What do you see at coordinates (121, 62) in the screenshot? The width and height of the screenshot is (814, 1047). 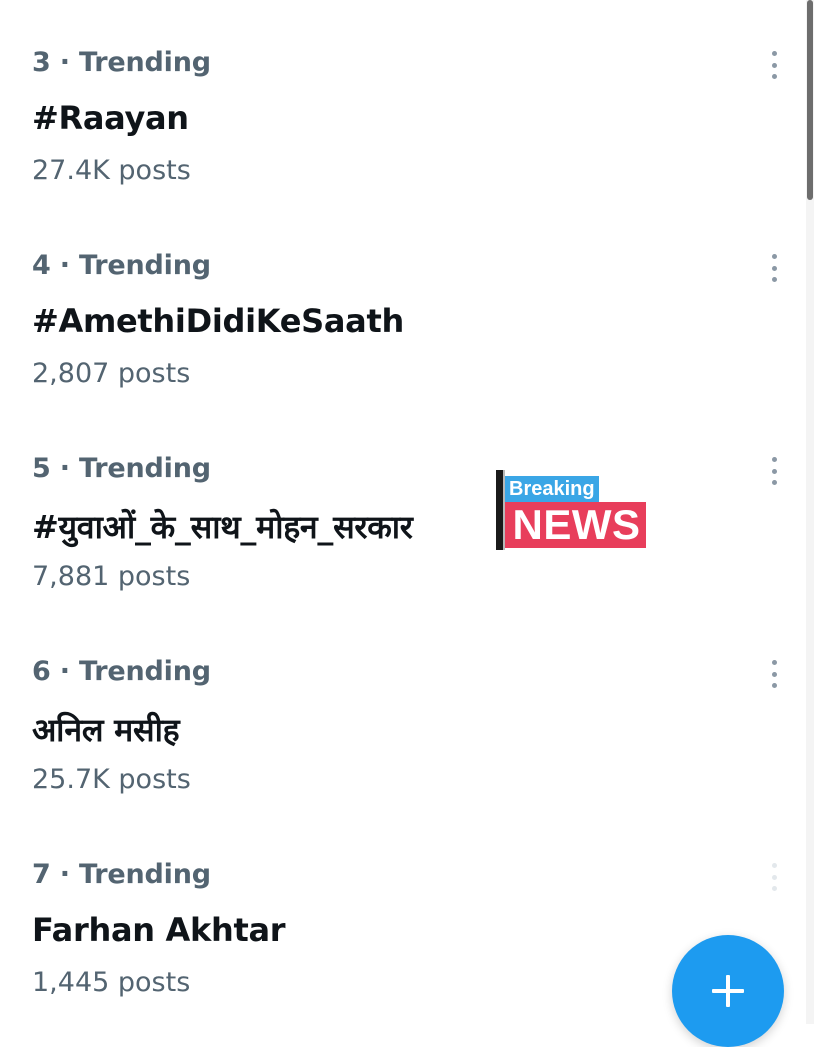 I see `trend-meta: 3 · Trending` at bounding box center [121, 62].